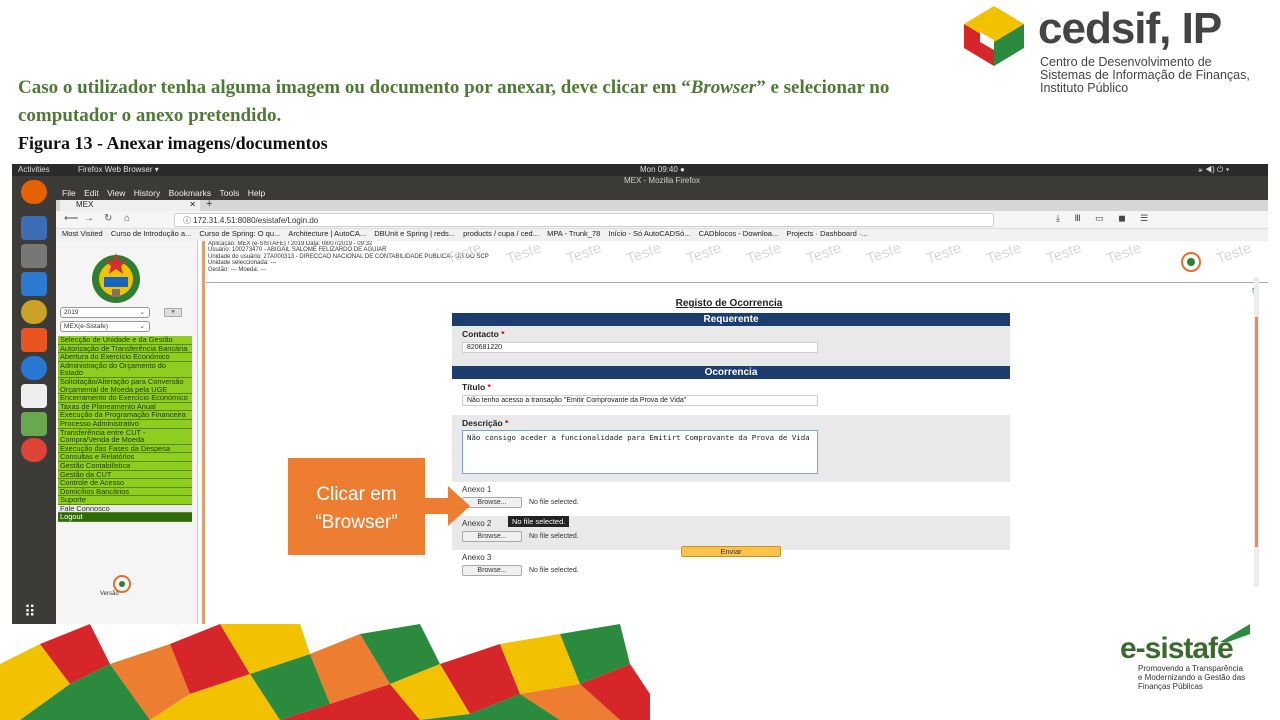  I want to click on forward-icon: →, so click(89, 218).